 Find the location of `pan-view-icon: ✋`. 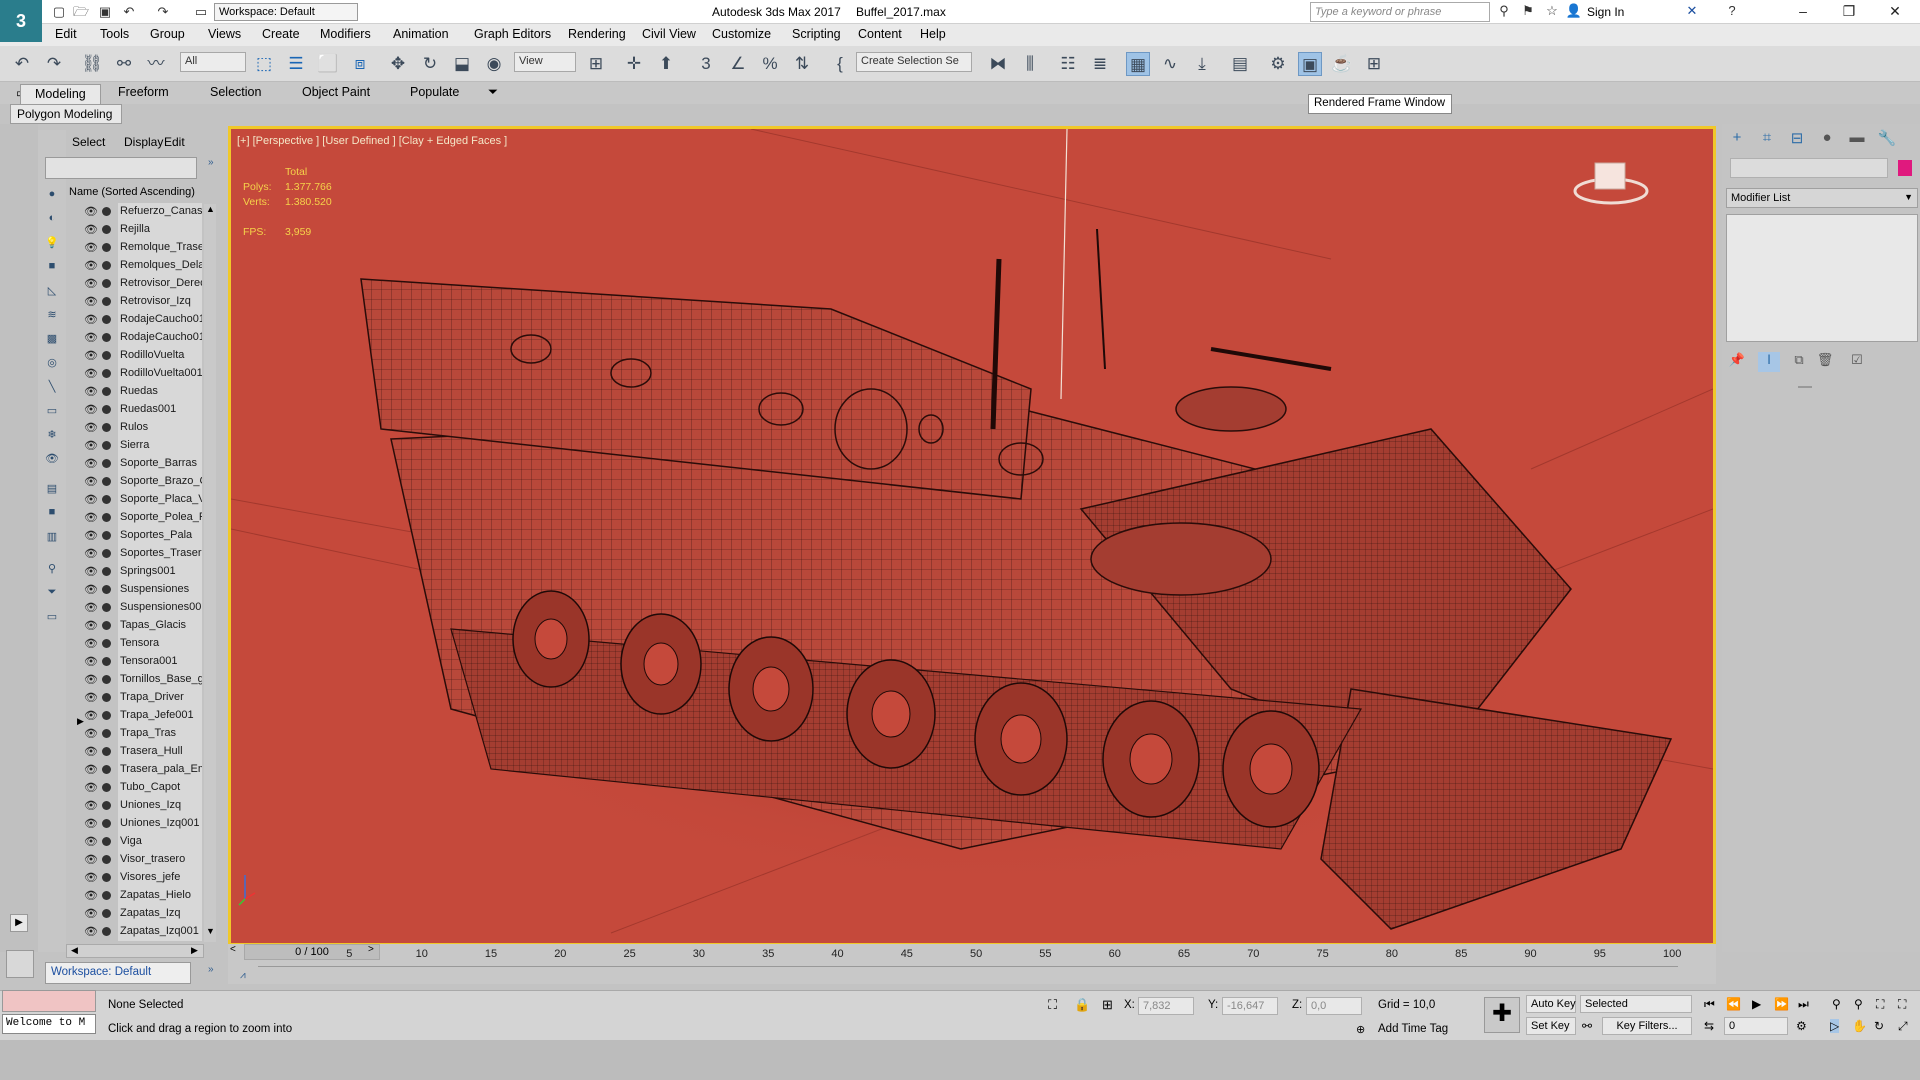

pan-view-icon: ✋ is located at coordinates (1859, 1026).